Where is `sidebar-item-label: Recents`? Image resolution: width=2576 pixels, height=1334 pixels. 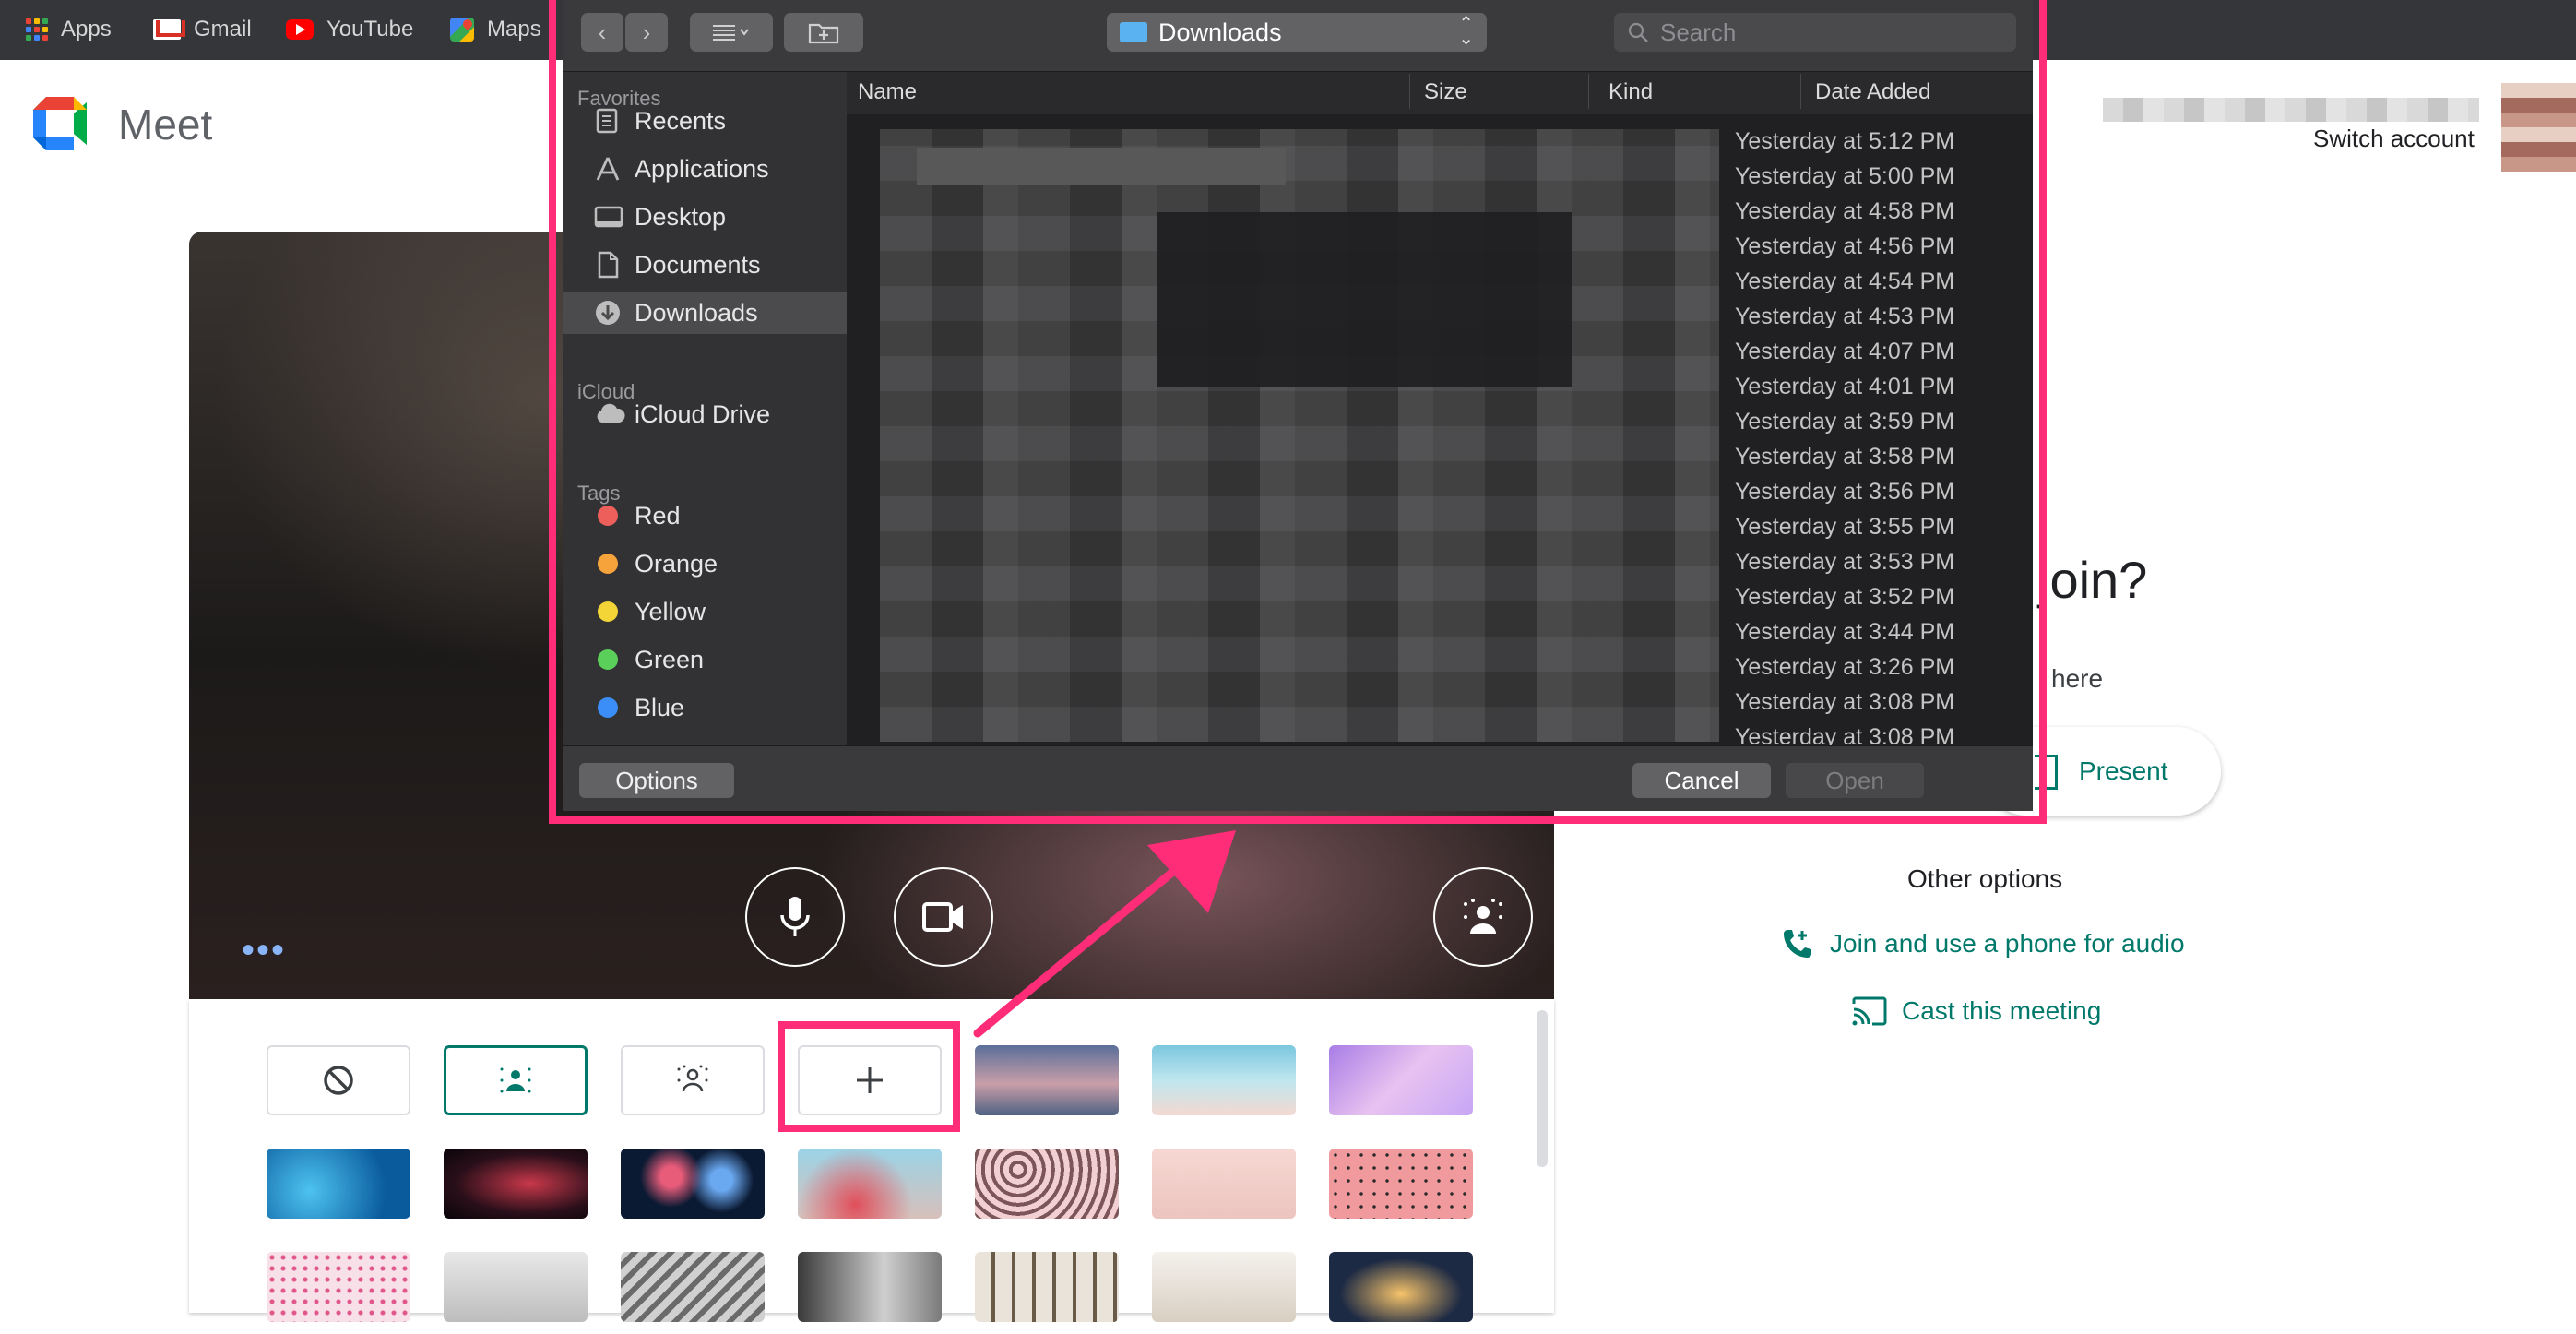
sidebar-item-label: Recents is located at coordinates (681, 121).